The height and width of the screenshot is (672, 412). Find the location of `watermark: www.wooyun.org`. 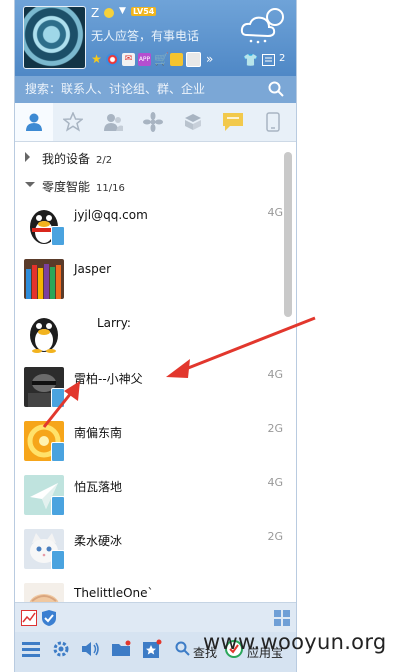

watermark: www.wooyun.org is located at coordinates (295, 642).